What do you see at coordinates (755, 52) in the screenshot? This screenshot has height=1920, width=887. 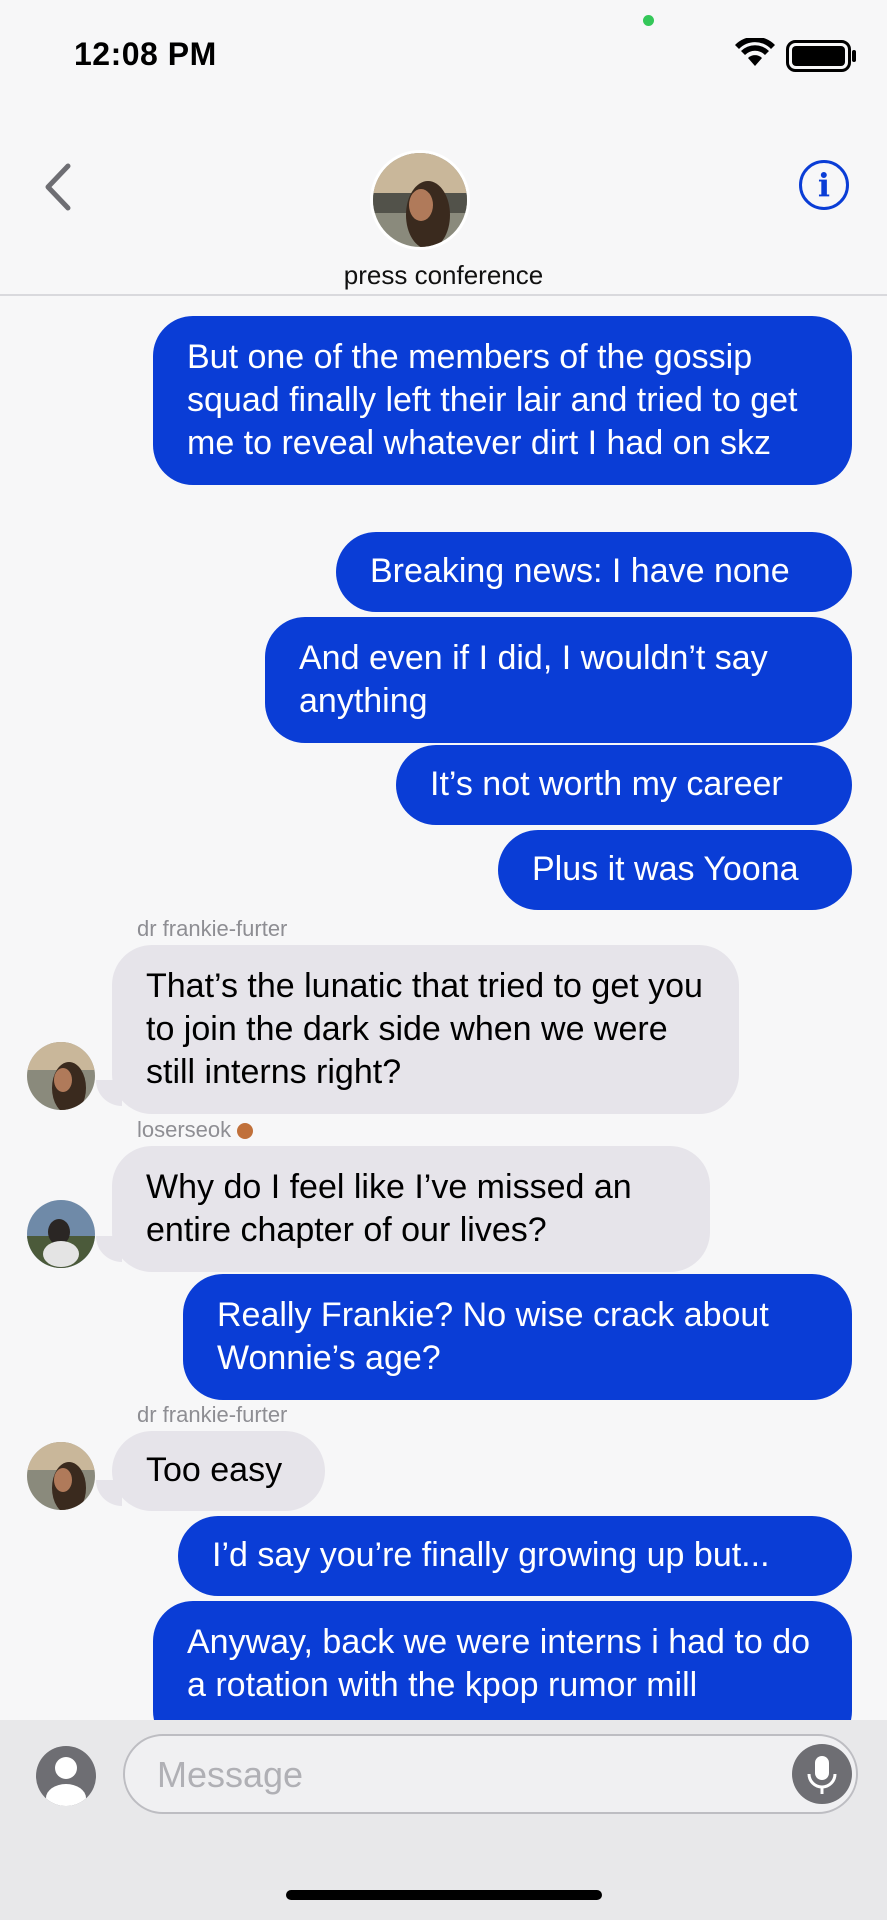 I see `wifi-icon` at bounding box center [755, 52].